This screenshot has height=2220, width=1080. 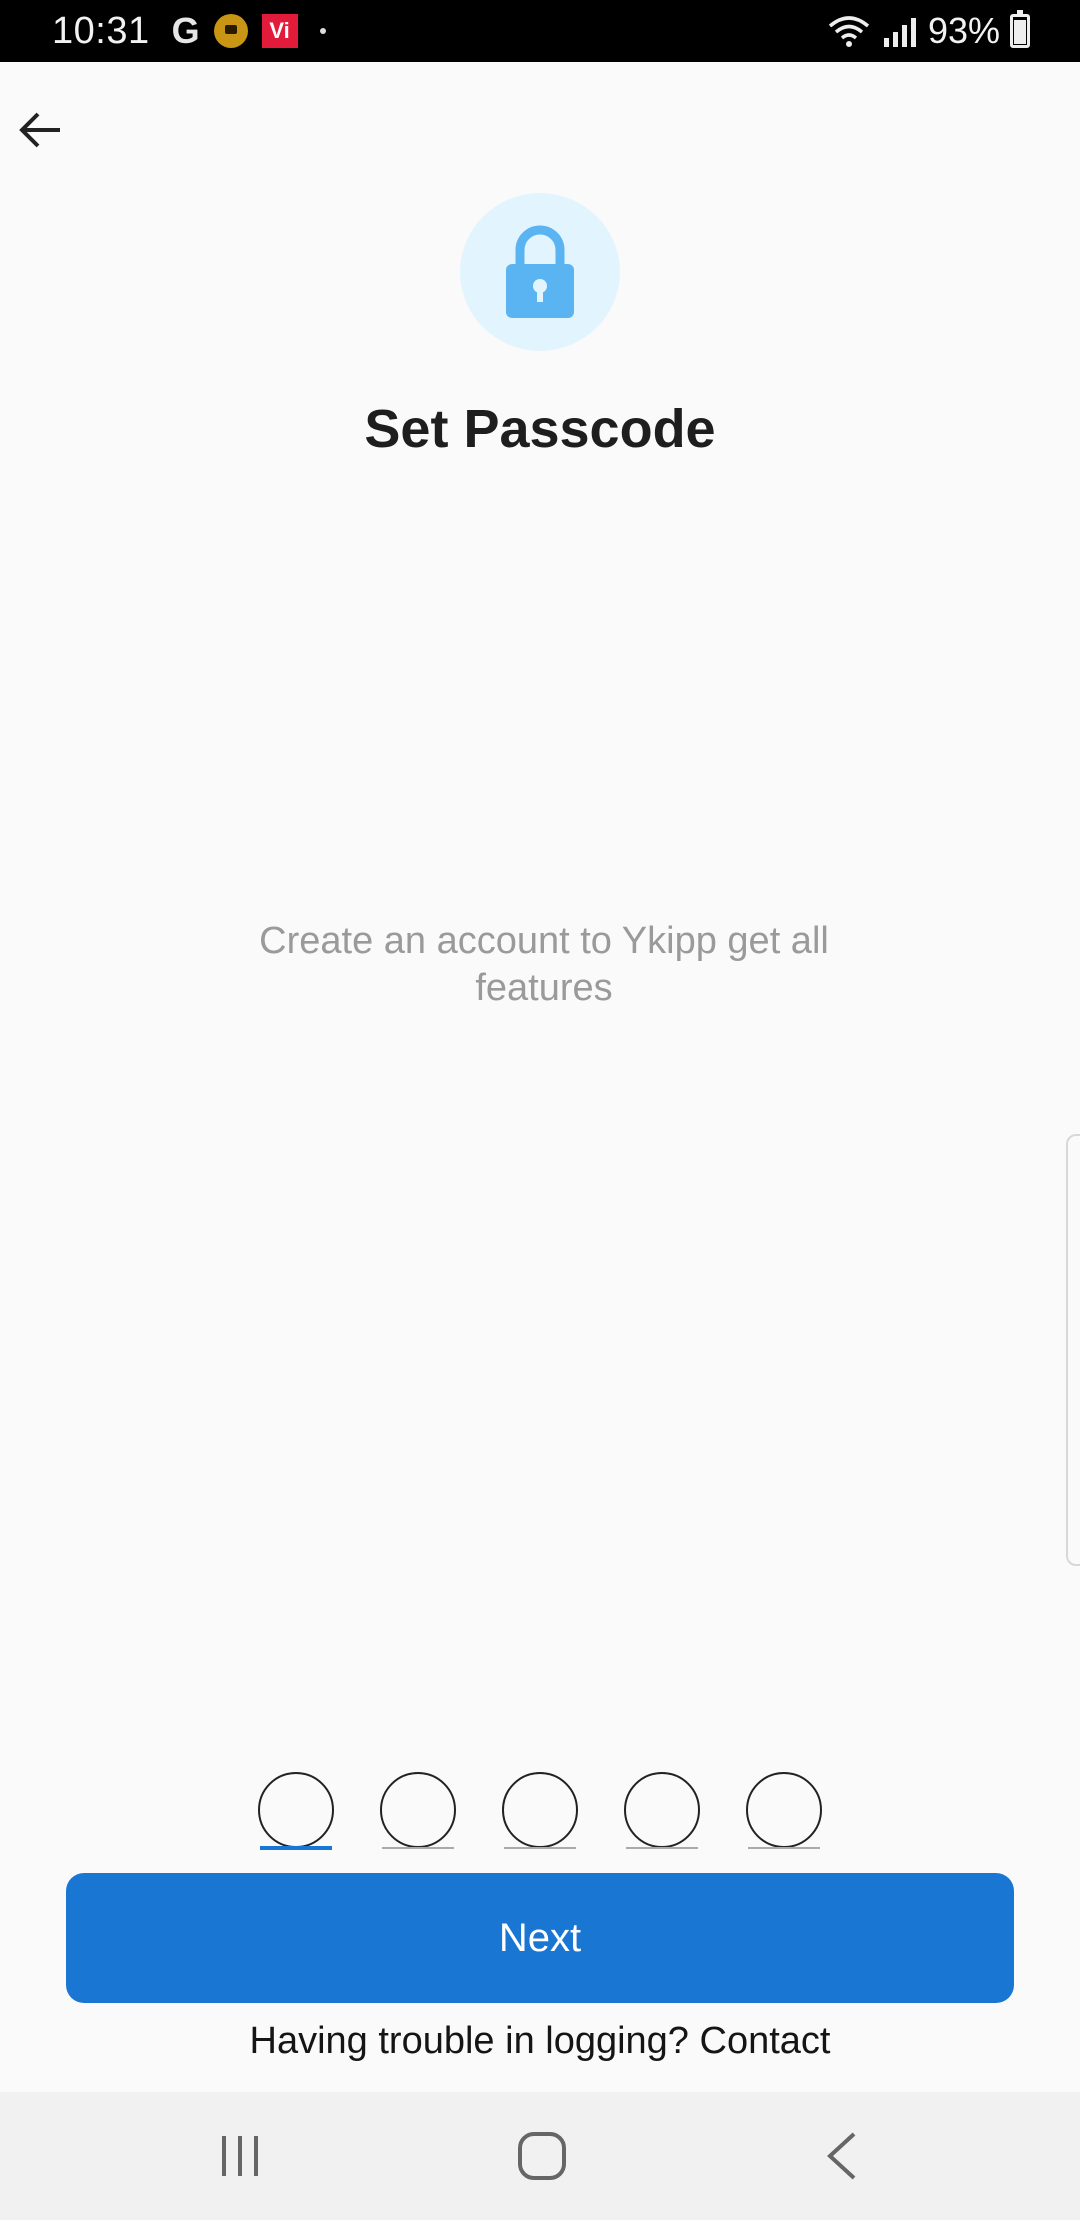 What do you see at coordinates (101, 30) in the screenshot?
I see `status-time: 10:31` at bounding box center [101, 30].